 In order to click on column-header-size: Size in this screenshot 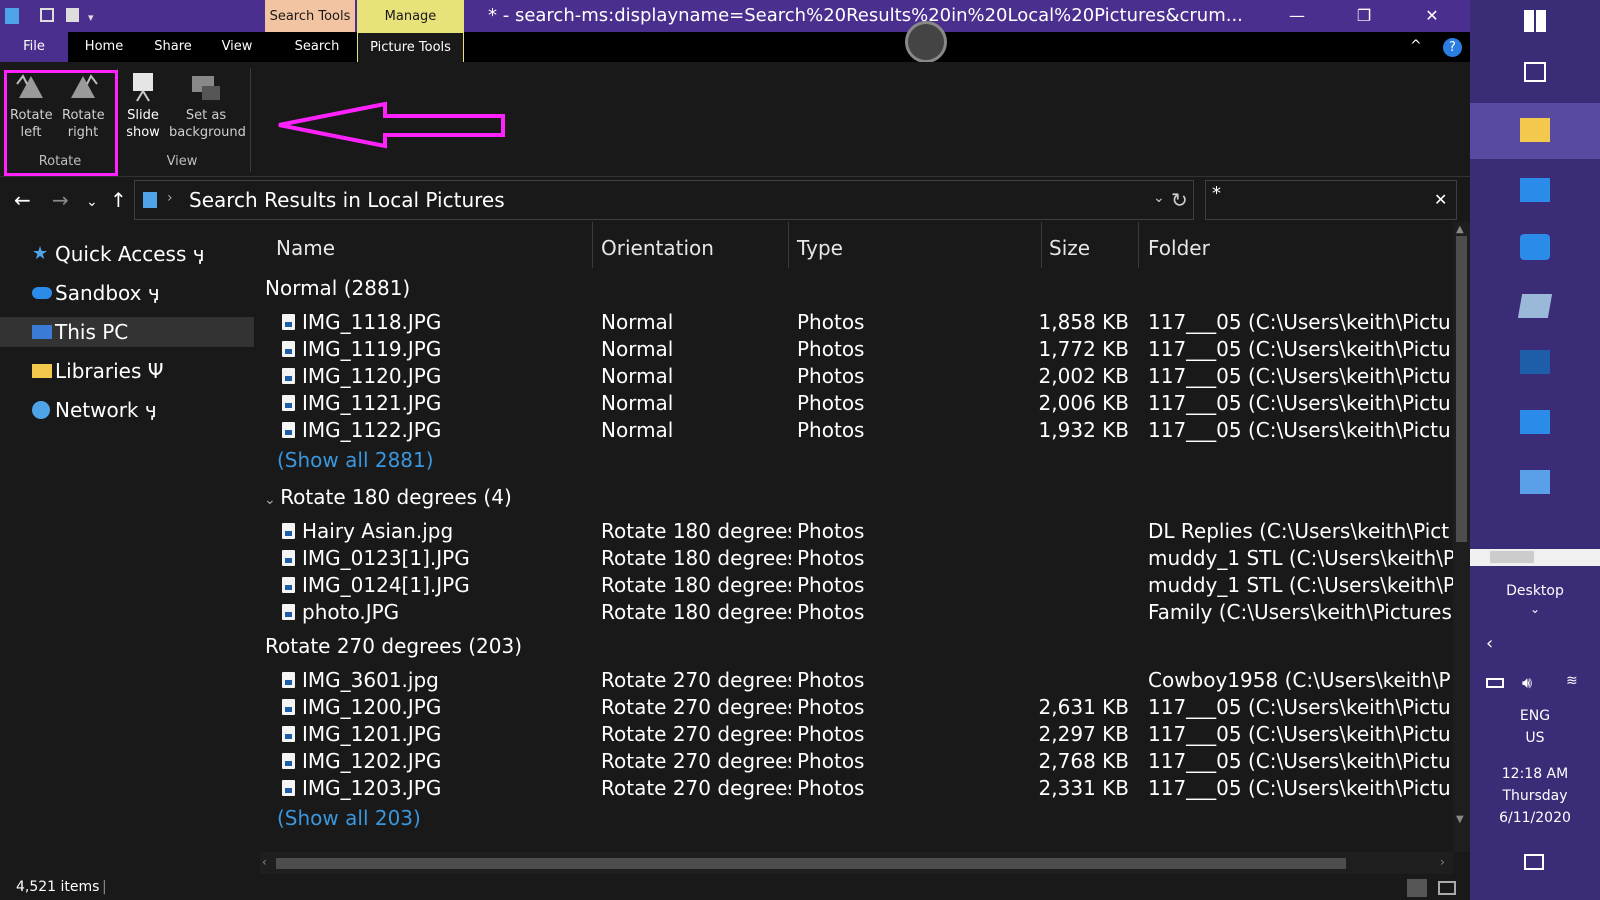, I will do `click(1069, 248)`.